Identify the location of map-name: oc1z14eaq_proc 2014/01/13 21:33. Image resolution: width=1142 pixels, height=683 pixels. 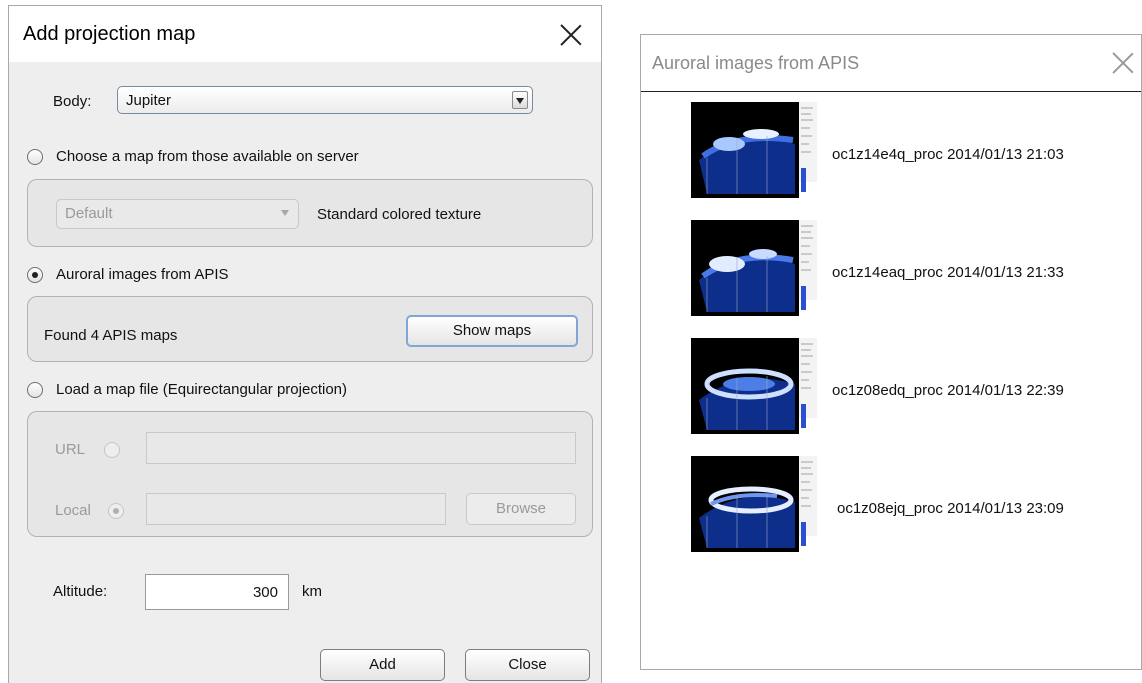
(948, 272).